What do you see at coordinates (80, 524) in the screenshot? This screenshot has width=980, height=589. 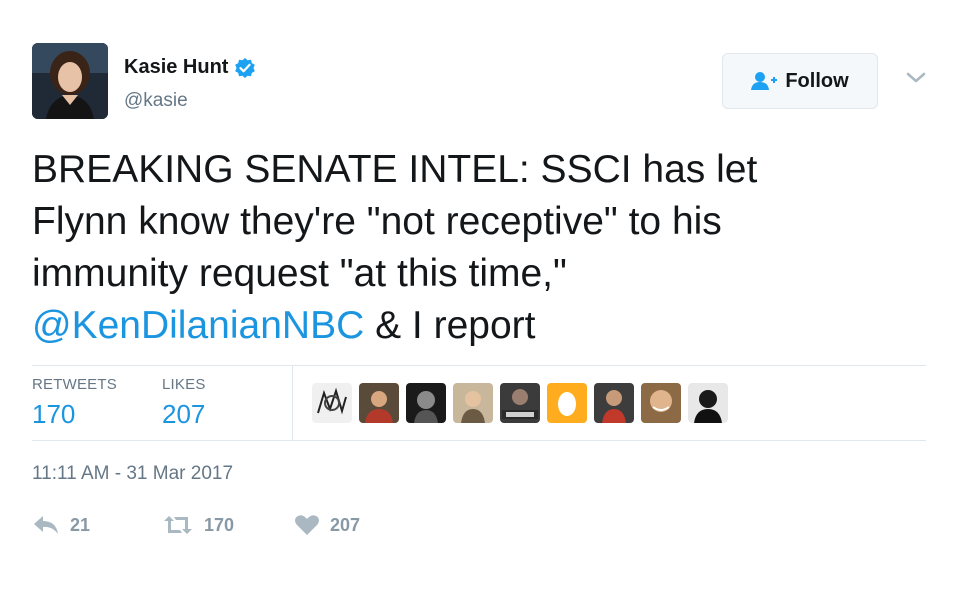 I see `reply-count: 21` at bounding box center [80, 524].